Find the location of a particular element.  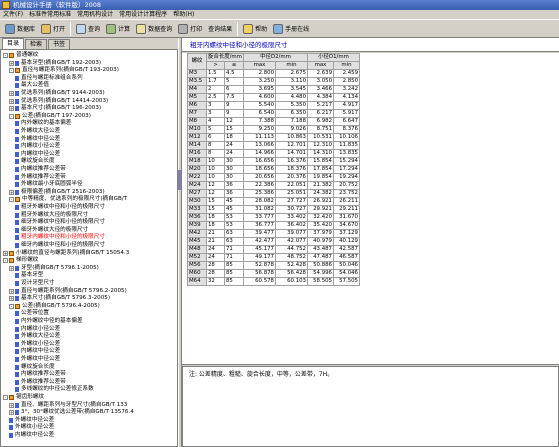

toolbar-database-button: 数据库 is located at coordinates (20, 29).